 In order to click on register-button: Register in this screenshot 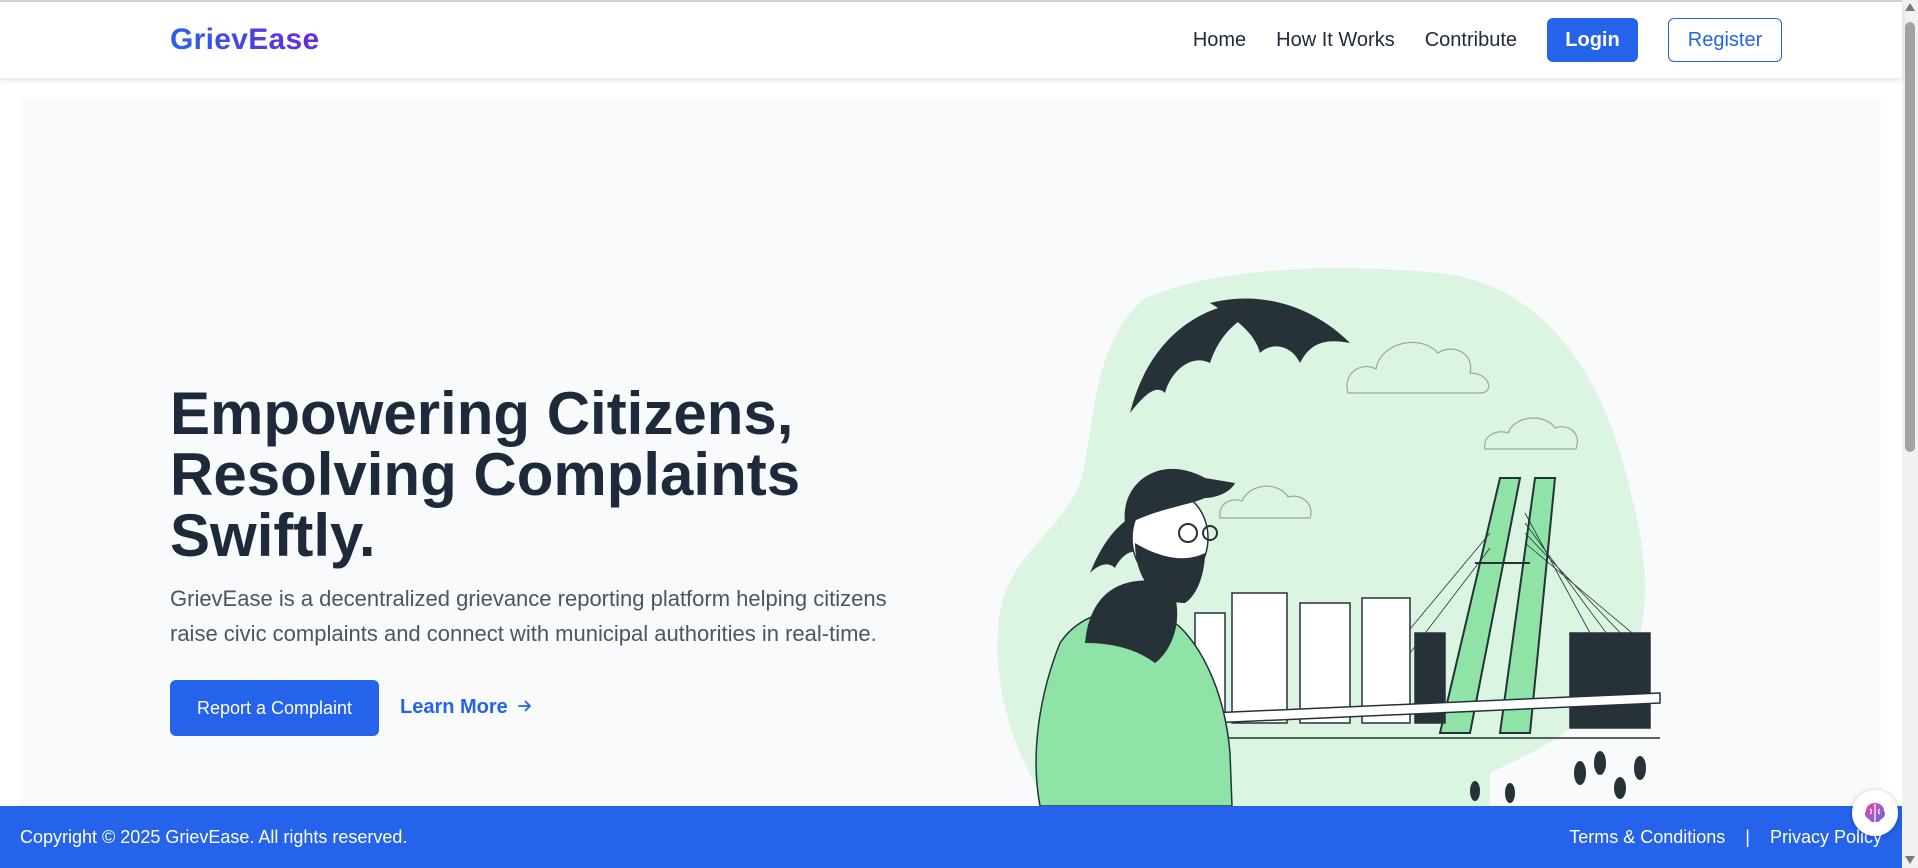, I will do `click(1725, 40)`.